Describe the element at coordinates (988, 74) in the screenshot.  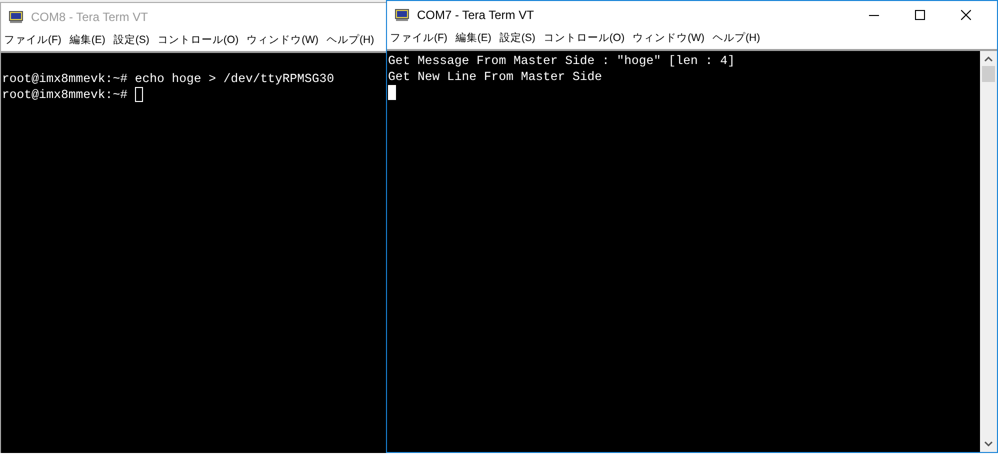
I see `scrollbar-thumb` at that location.